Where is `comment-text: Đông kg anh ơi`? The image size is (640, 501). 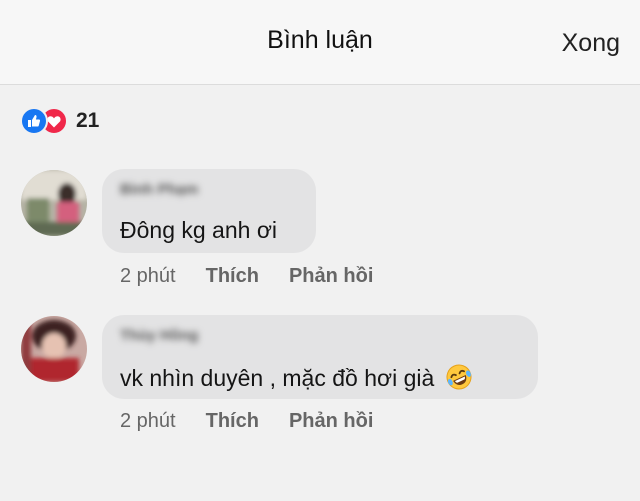
comment-text: Đông kg anh ơi is located at coordinates (199, 230).